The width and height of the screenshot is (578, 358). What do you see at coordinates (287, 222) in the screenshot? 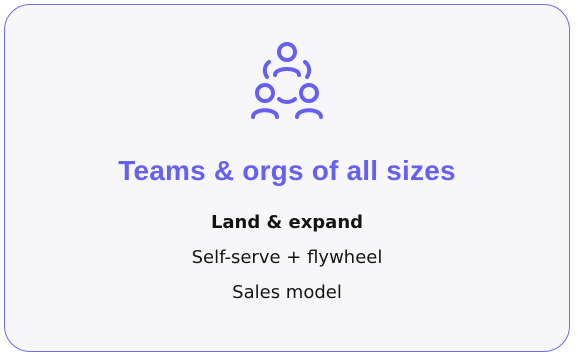
I see `card-line-land-expand: Land & expand` at bounding box center [287, 222].